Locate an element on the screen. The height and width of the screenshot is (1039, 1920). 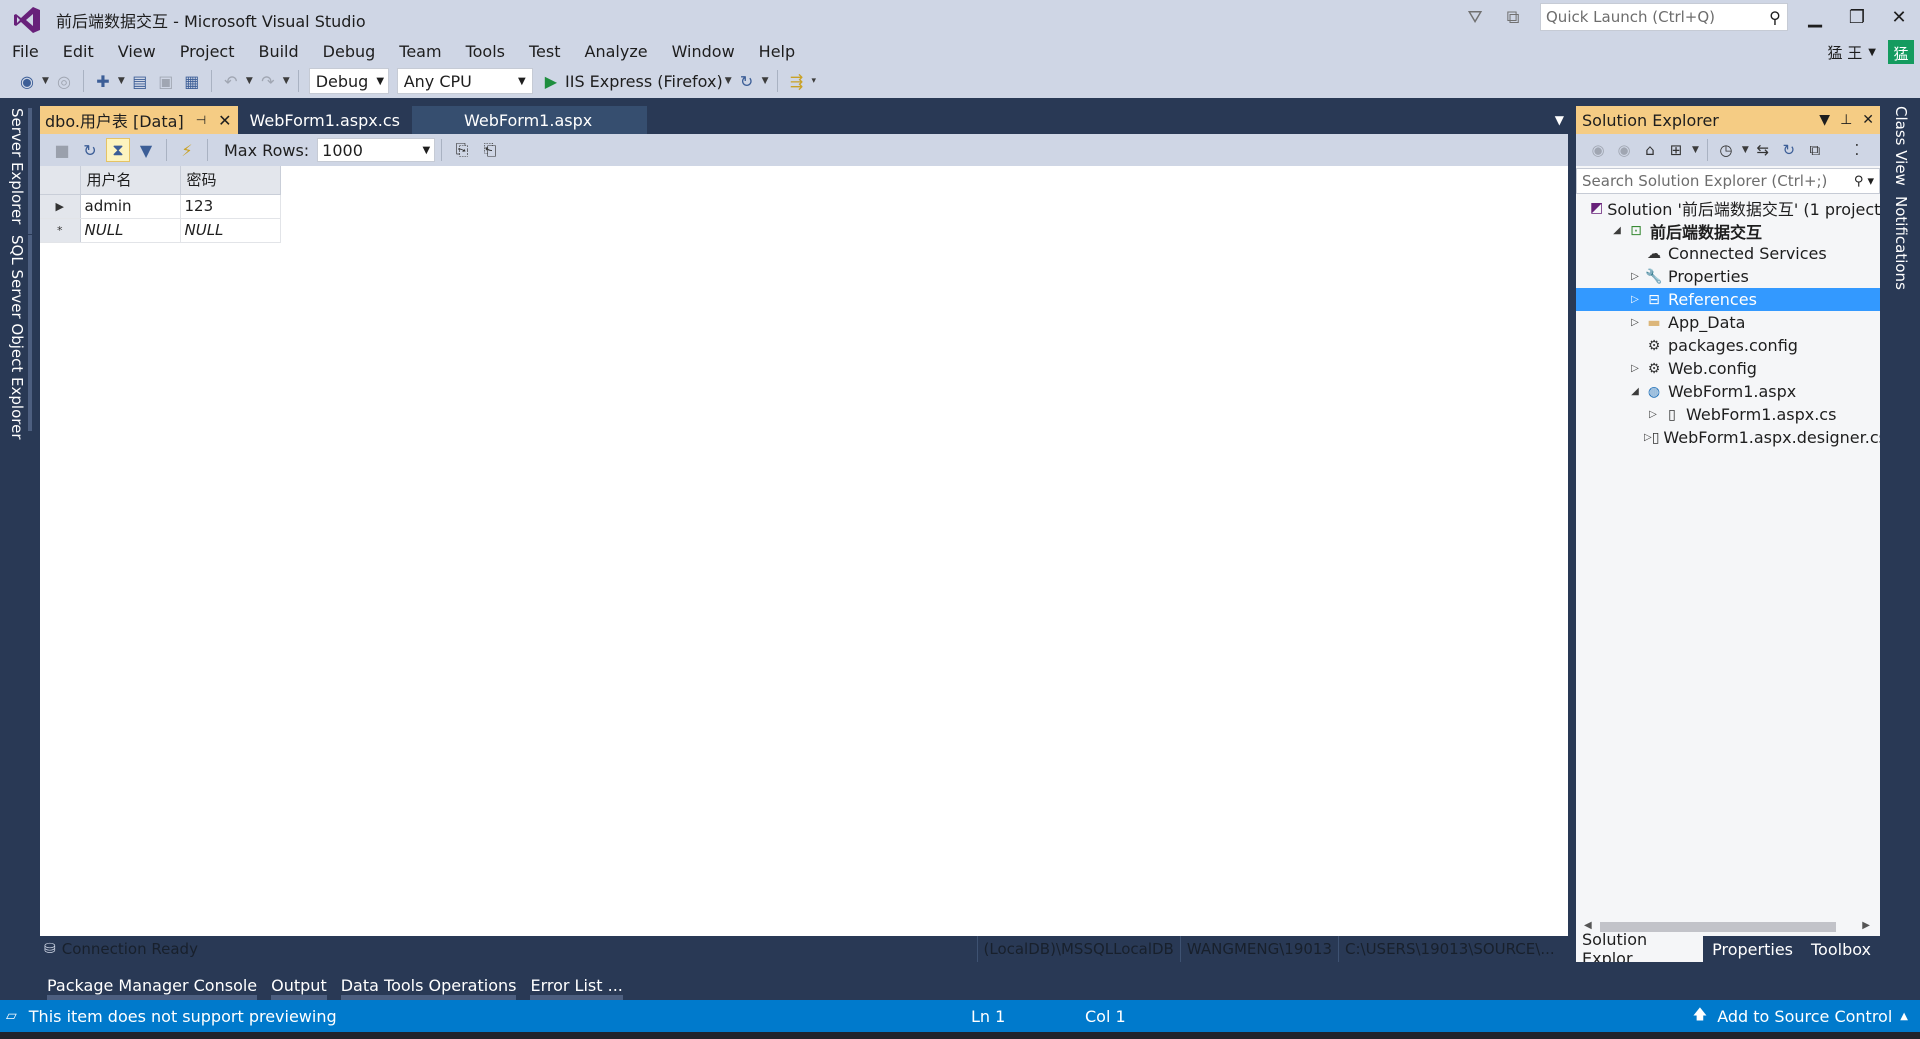
tab-data-tools-operations: Data Tools Operations is located at coordinates (429, 985).